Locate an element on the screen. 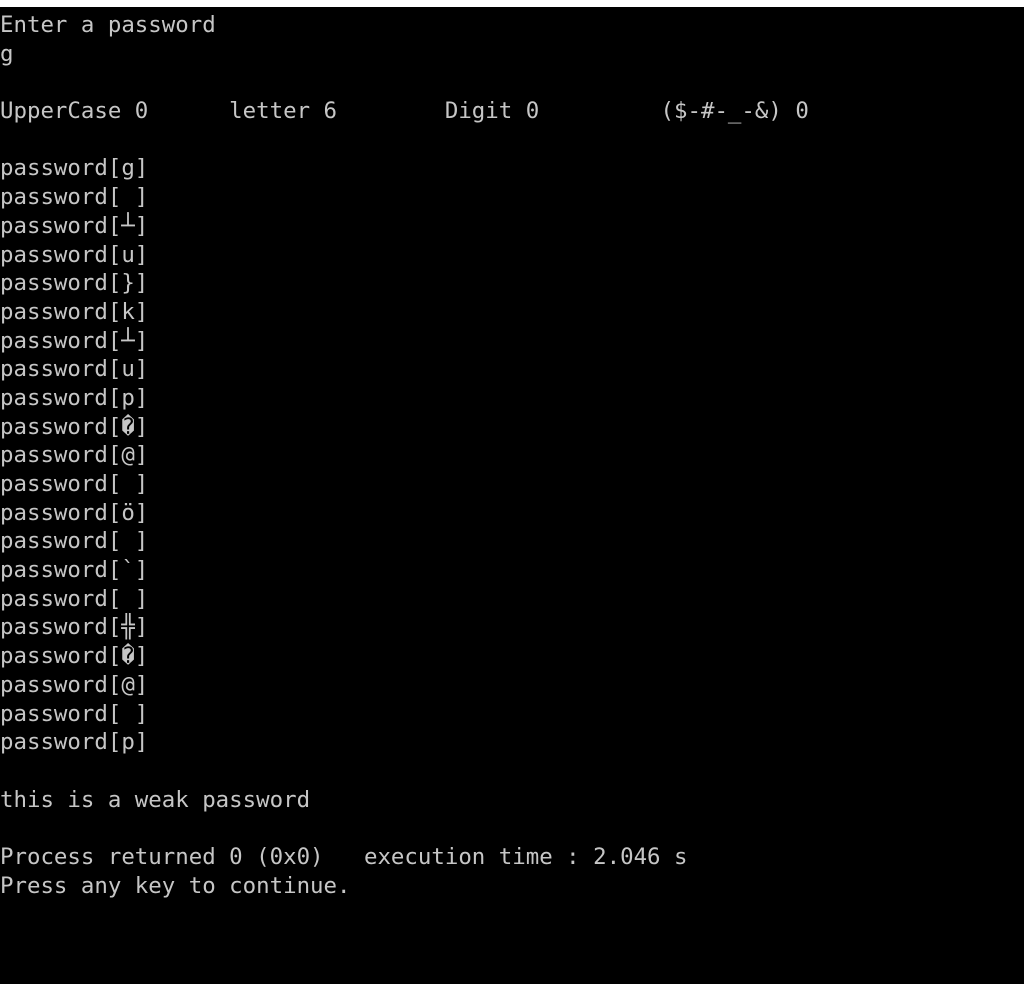 Image resolution: width=1024 pixels, height=984 pixels. window-title-strip is located at coordinates (512, 3).